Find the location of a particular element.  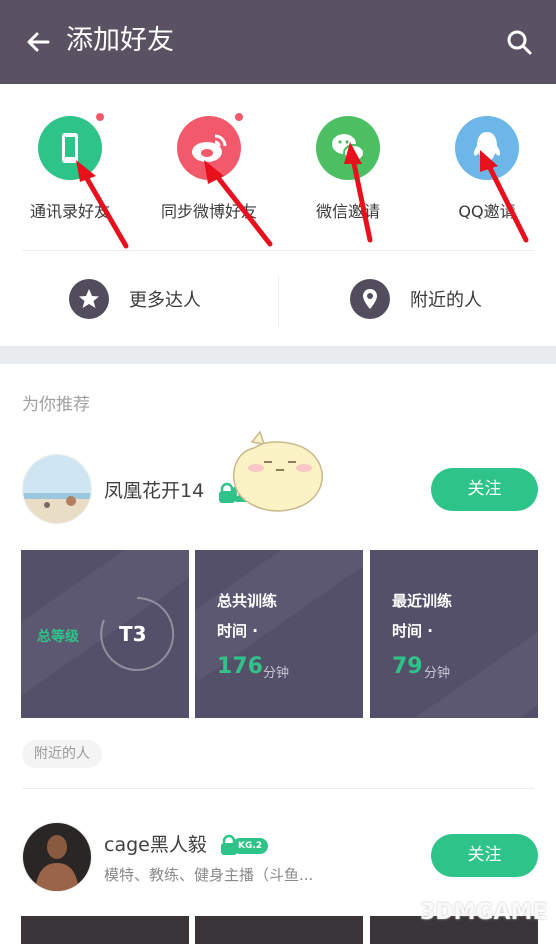

more-experts-button: 更多达人 is located at coordinates (159, 300).